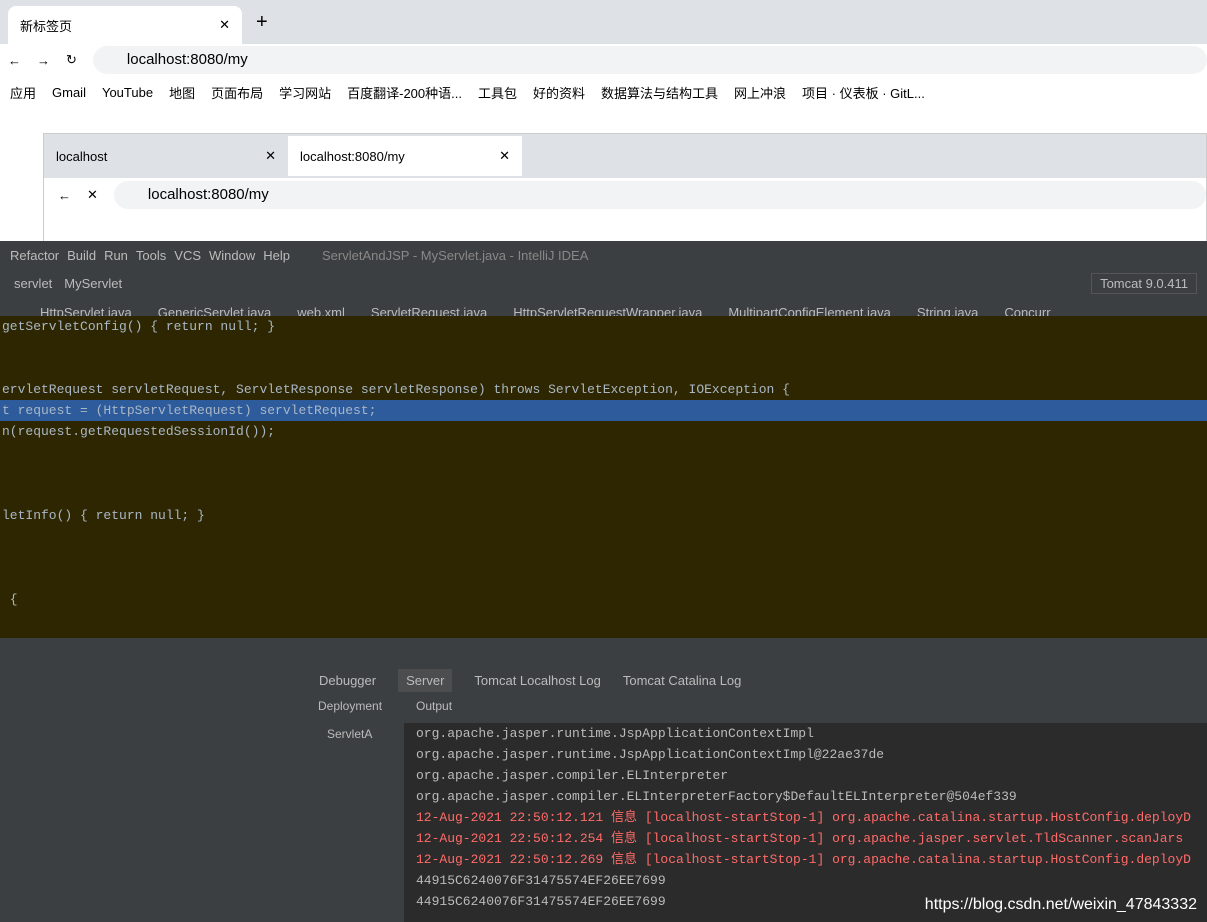 The height and width of the screenshot is (922, 1207). Describe the element at coordinates (43, 60) in the screenshot. I see `forward-icon: →` at that location.